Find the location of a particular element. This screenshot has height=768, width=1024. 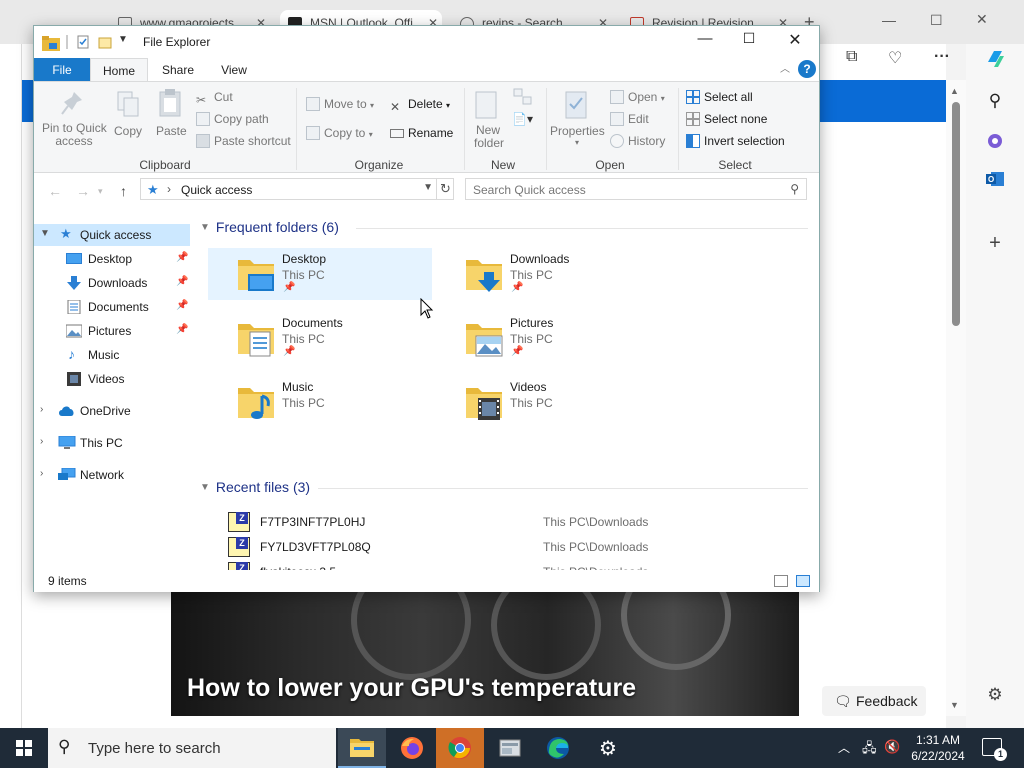

invert-selection-button: Invert selection is located at coordinates (735, 141).